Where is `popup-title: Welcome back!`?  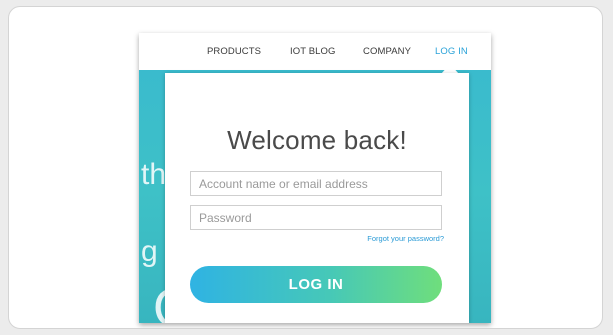 popup-title: Welcome back! is located at coordinates (317, 140).